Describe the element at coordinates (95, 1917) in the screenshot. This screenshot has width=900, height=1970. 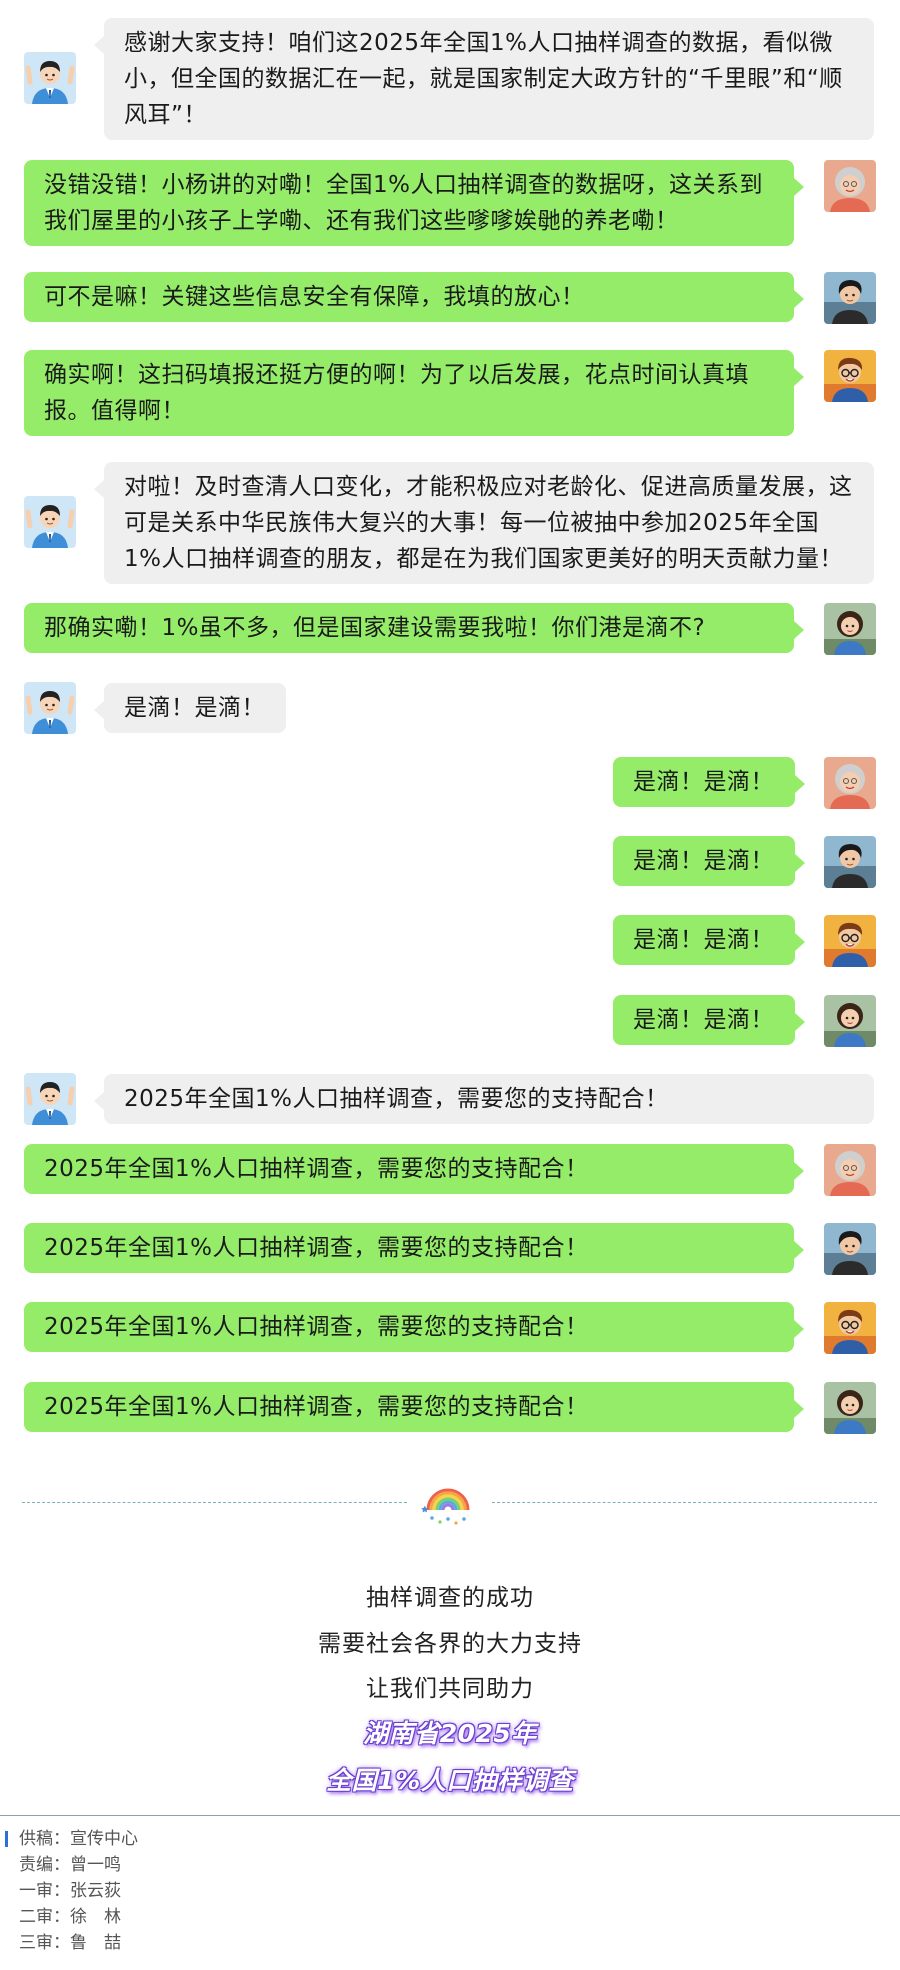
I see `credit-value: 徐 林` at that location.